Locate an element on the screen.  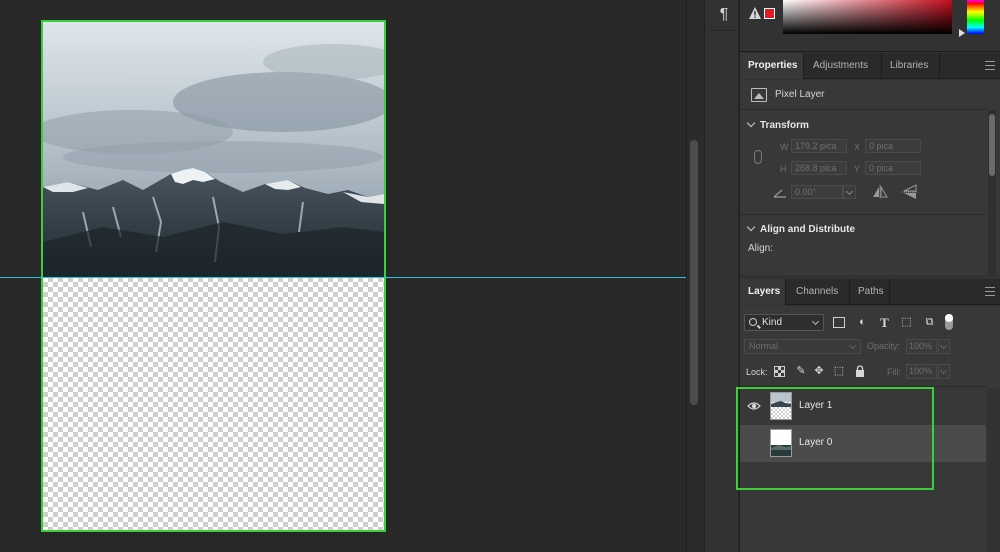
layer-type-label: Pixel Layer is located at coordinates (800, 94).